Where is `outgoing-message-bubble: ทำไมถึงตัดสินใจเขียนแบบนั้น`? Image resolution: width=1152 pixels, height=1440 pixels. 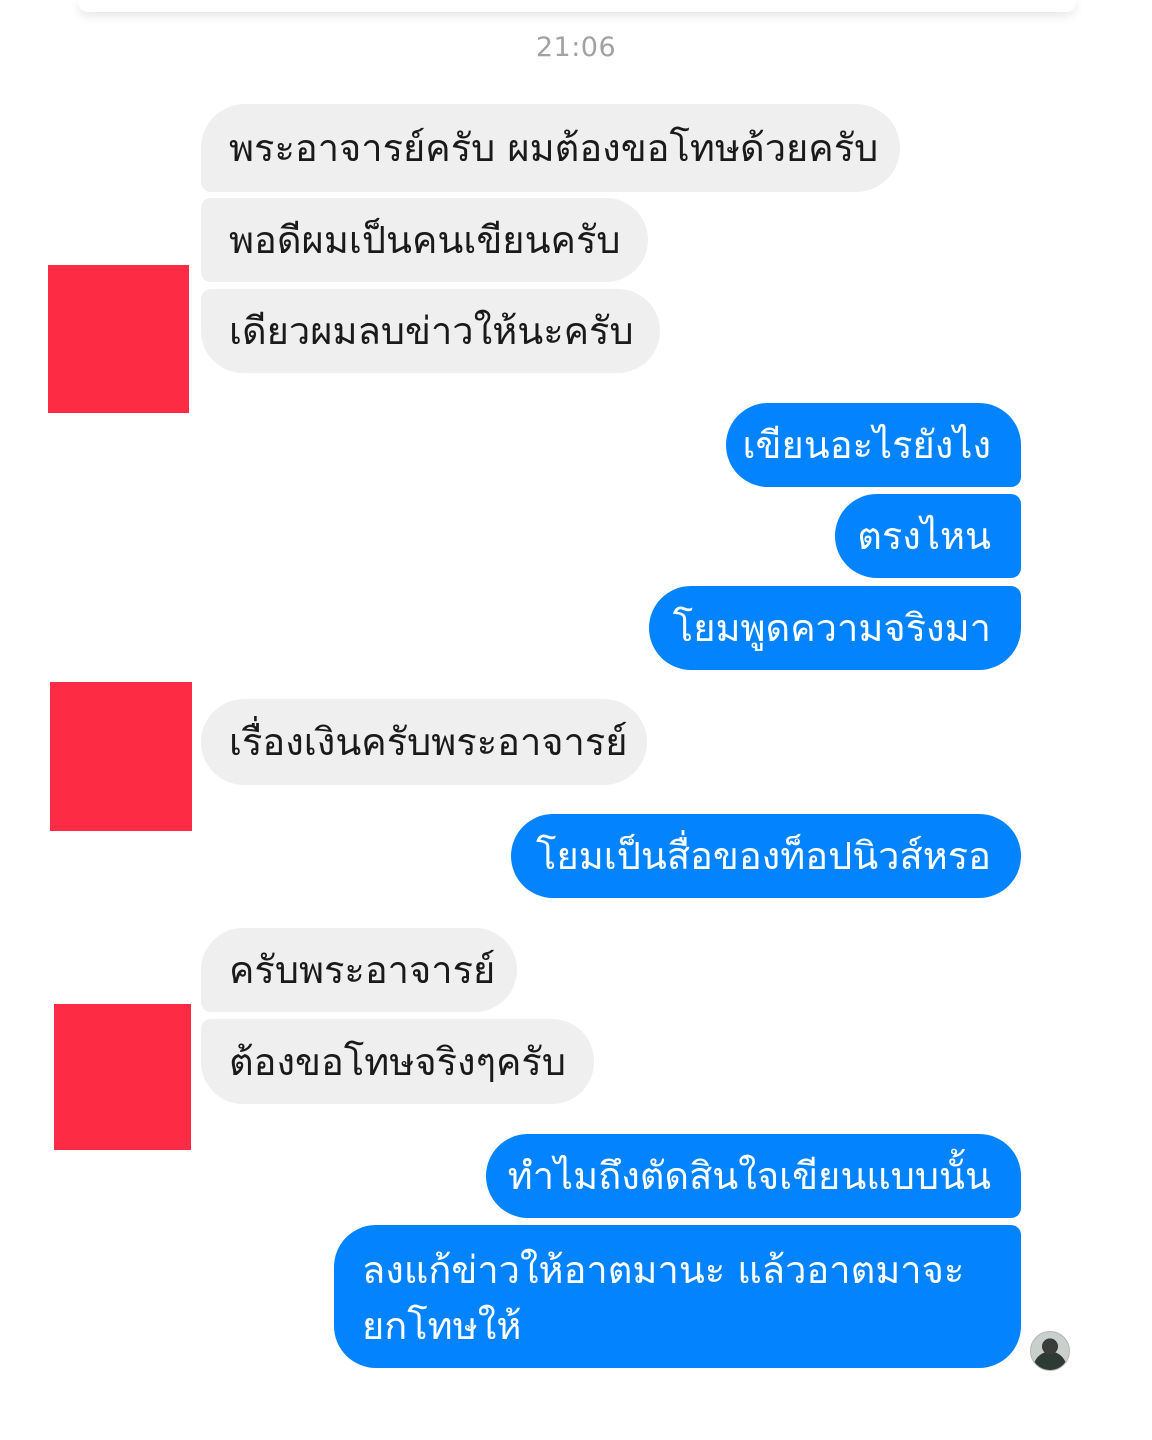
outgoing-message-bubble: ทำไมถึงตัดสินใจเขียนแบบนั้น is located at coordinates (753, 1176).